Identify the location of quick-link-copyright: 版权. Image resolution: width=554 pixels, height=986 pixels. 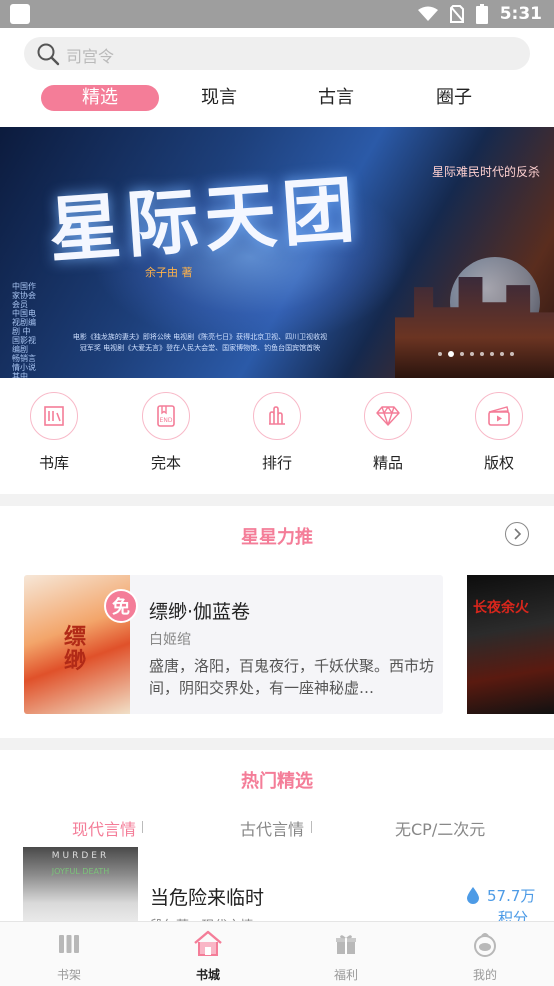
(499, 432).